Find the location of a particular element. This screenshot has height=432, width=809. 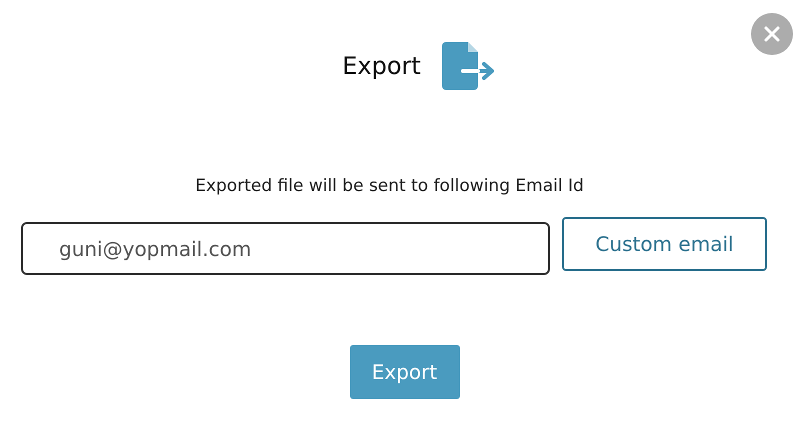

email-field: guni@yopmail.com is located at coordinates (285, 248).